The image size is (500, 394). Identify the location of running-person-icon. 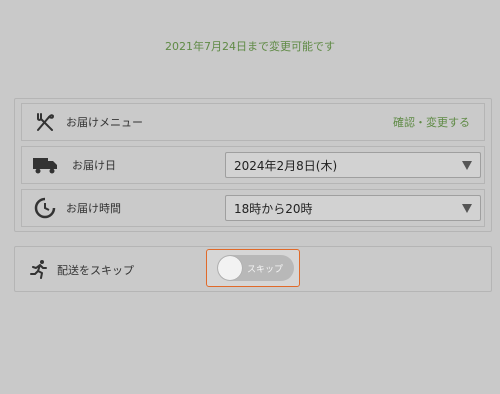
(39, 271).